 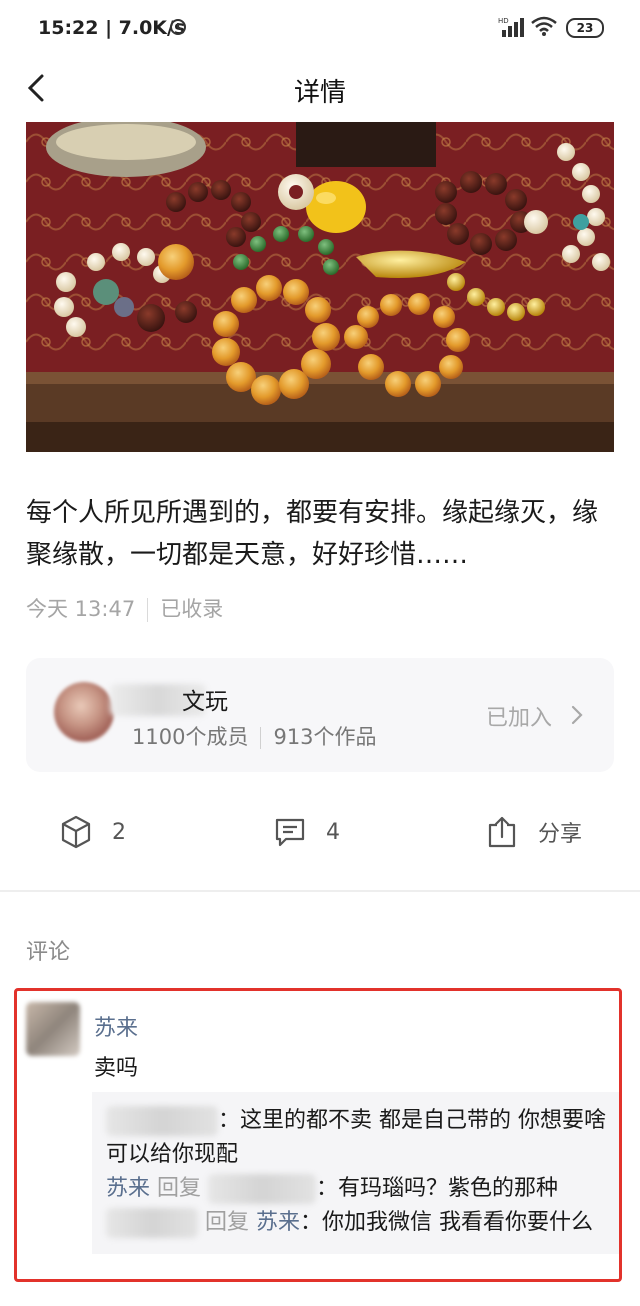 I want to click on post-meta: 今天 13:47 已收录, so click(x=124, y=609).